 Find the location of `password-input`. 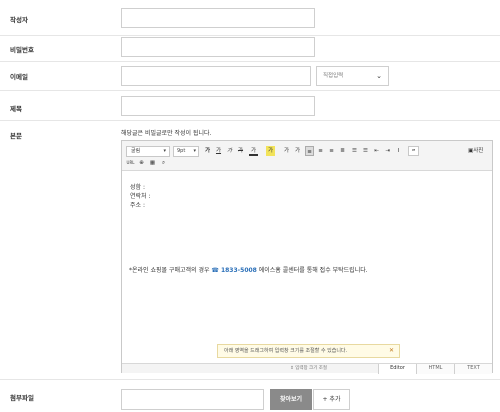

password-input is located at coordinates (218, 47).